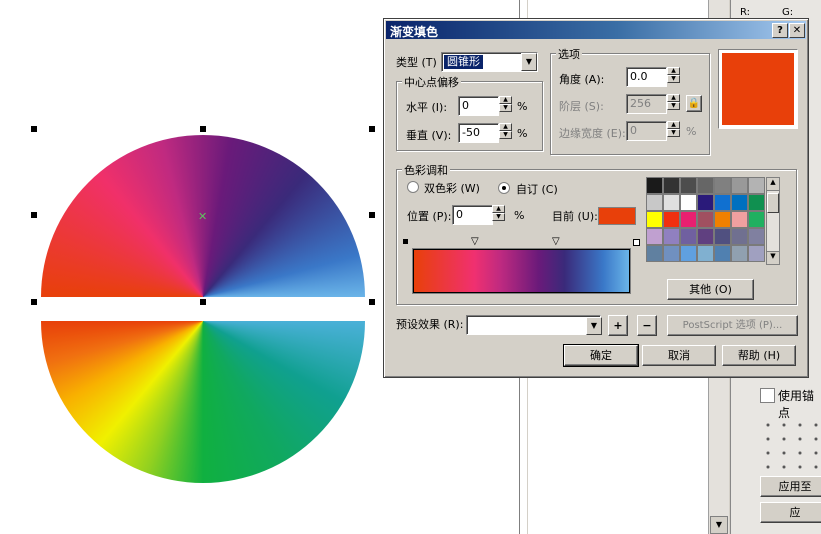 The image size is (821, 534). Describe the element at coordinates (463, 62) in the screenshot. I see `type-select-value: 圆锥形` at that location.